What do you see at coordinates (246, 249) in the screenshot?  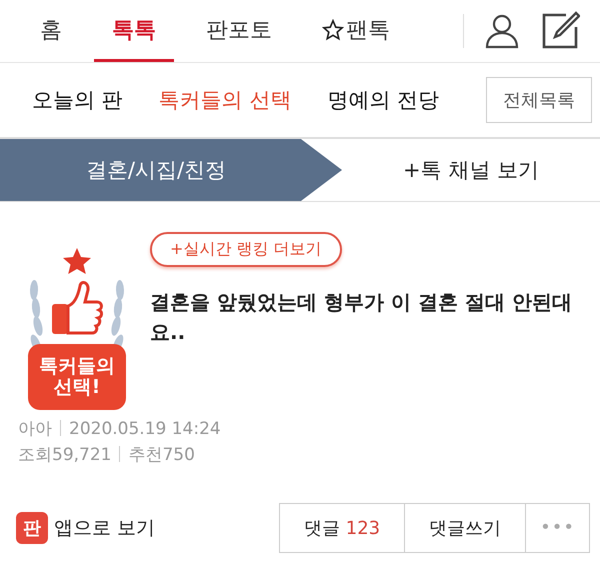 I see `ranking-button: +실시간 랭킹 더보기` at bounding box center [246, 249].